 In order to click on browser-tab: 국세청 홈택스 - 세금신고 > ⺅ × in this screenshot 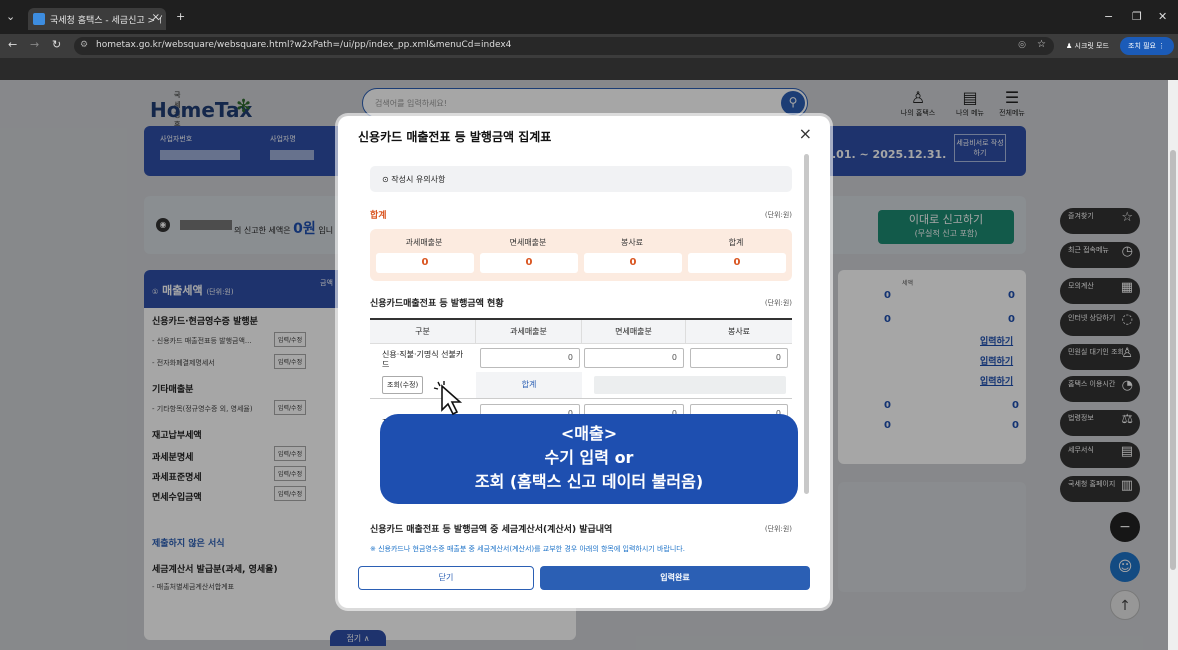, I will do `click(97, 19)`.